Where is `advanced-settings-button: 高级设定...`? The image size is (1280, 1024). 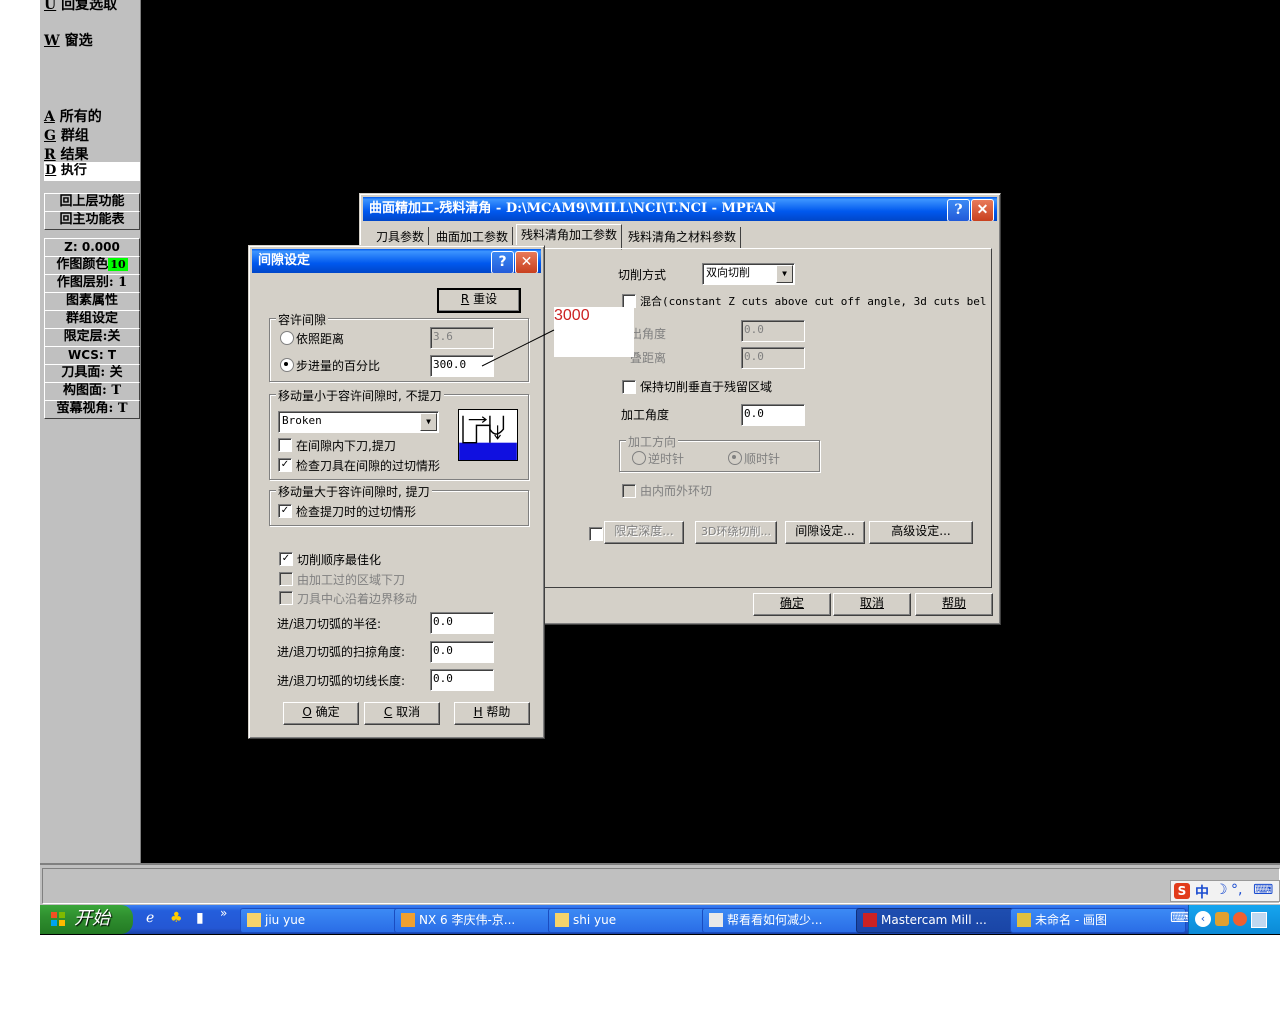 advanced-settings-button: 高级设定... is located at coordinates (921, 532).